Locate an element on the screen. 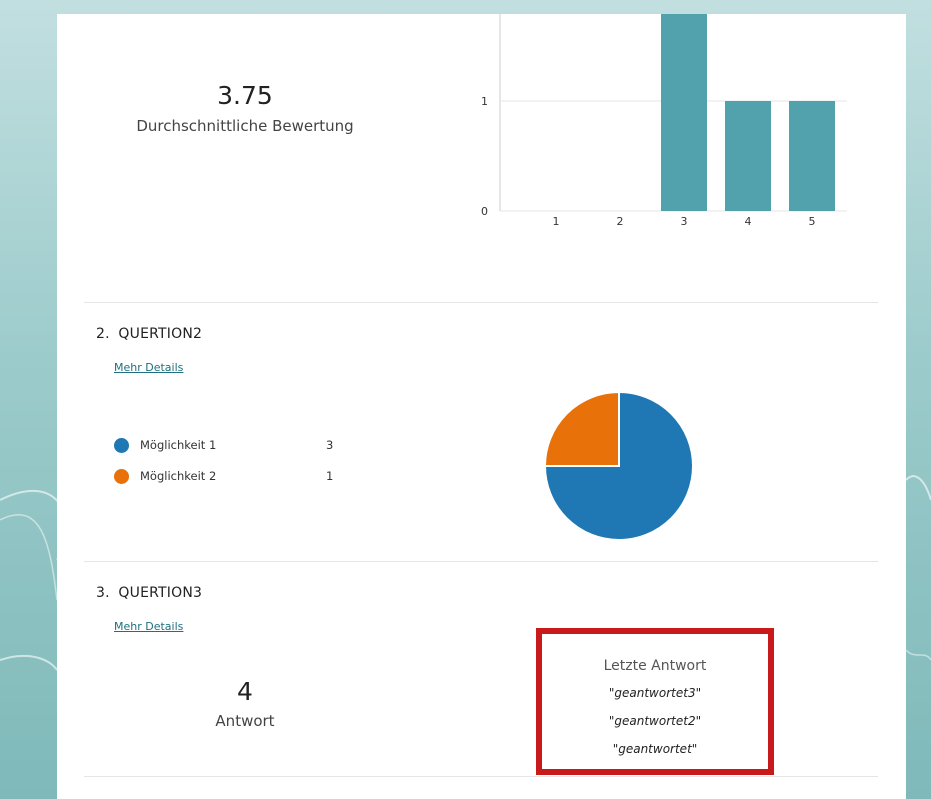  options-pie-chart is located at coordinates (618, 465).